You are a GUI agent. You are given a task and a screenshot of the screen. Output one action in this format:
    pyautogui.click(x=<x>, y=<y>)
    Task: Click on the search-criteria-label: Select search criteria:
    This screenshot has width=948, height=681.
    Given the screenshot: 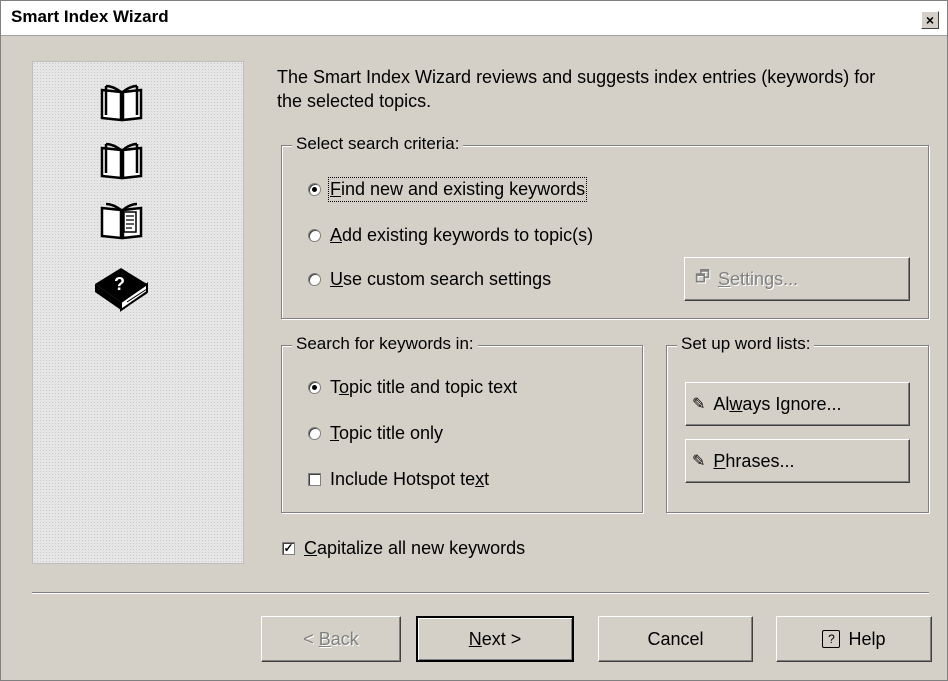 What is the action you would take?
    pyautogui.click(x=378, y=144)
    